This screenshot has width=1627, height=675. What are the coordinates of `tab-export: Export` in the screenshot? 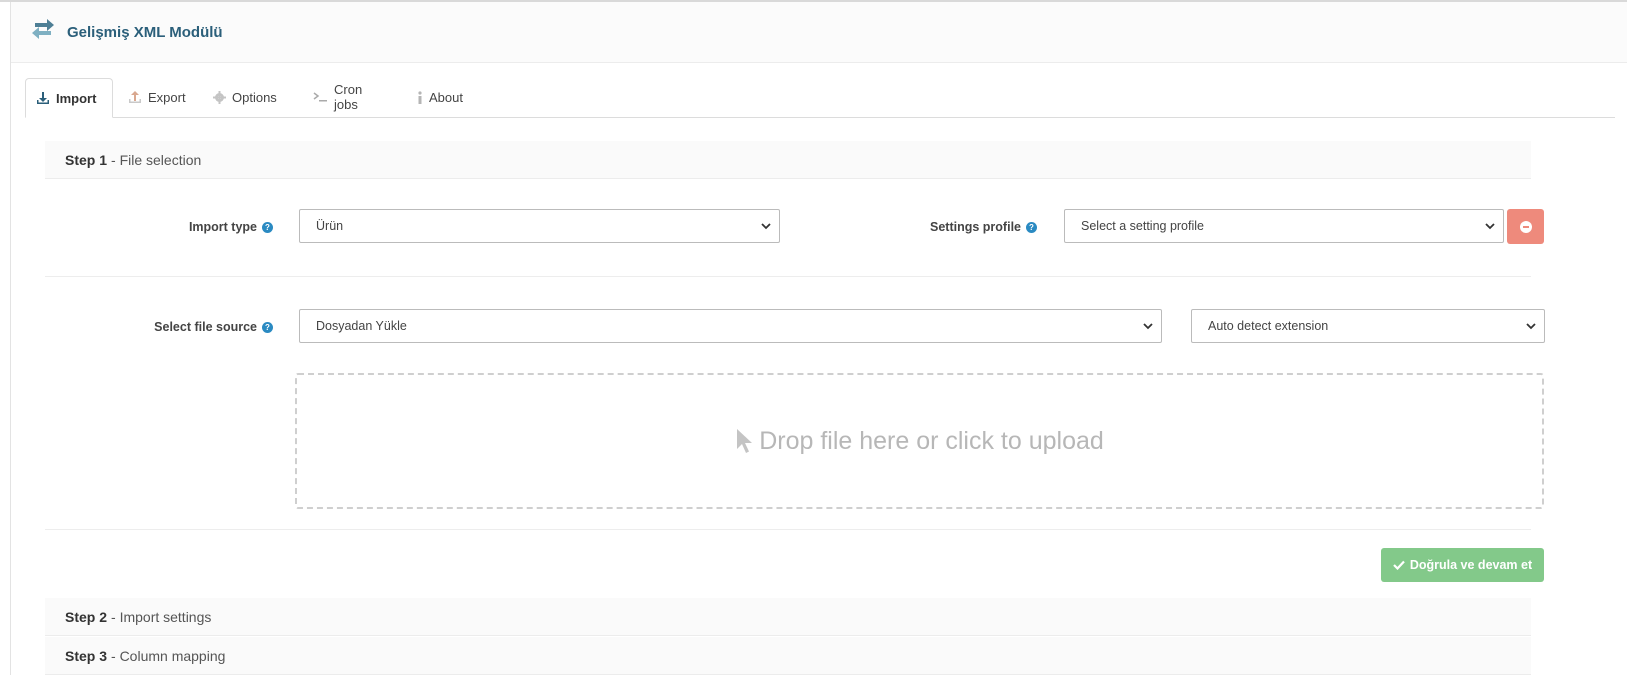 It's located at (158, 97).